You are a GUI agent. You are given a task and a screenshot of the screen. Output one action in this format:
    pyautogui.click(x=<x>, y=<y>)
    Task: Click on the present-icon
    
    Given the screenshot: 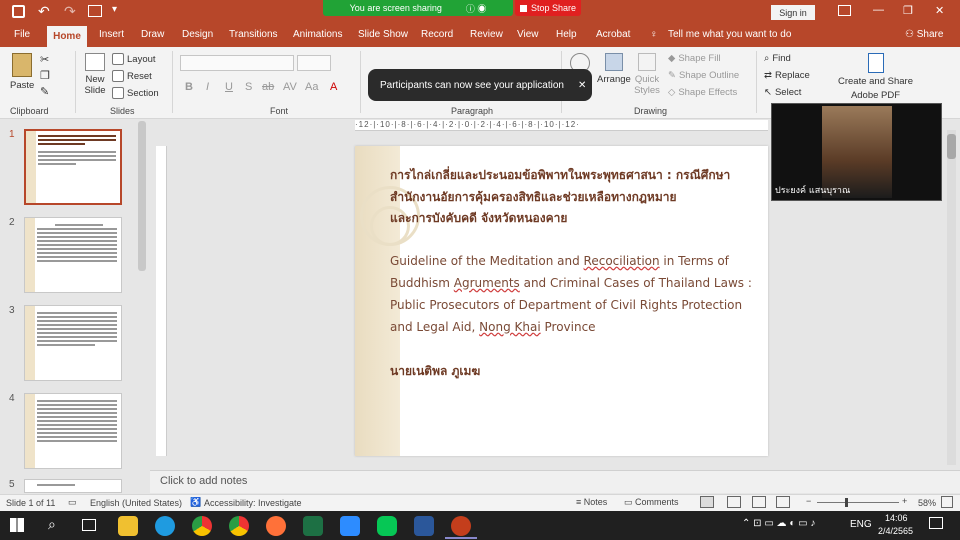 What is the action you would take?
    pyautogui.click(x=95, y=11)
    